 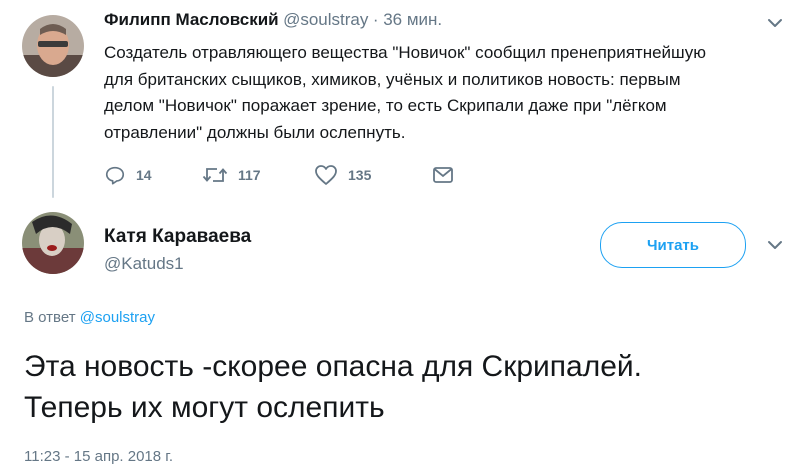 I want to click on parent-actions: 14 117 135, so click(x=279, y=175).